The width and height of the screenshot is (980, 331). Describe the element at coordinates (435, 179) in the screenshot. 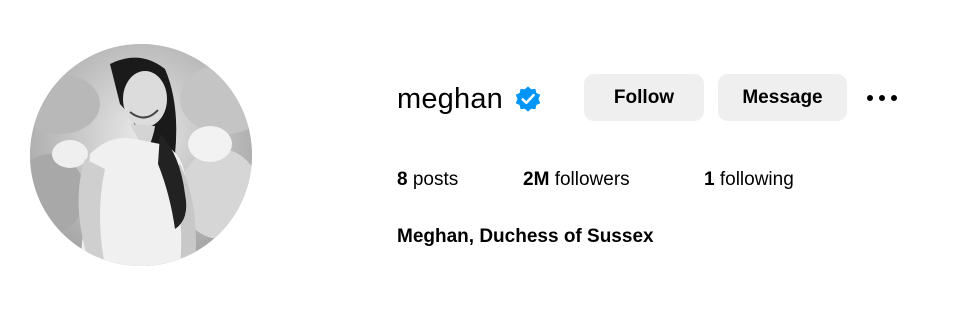

I see `posts-label: posts` at that location.